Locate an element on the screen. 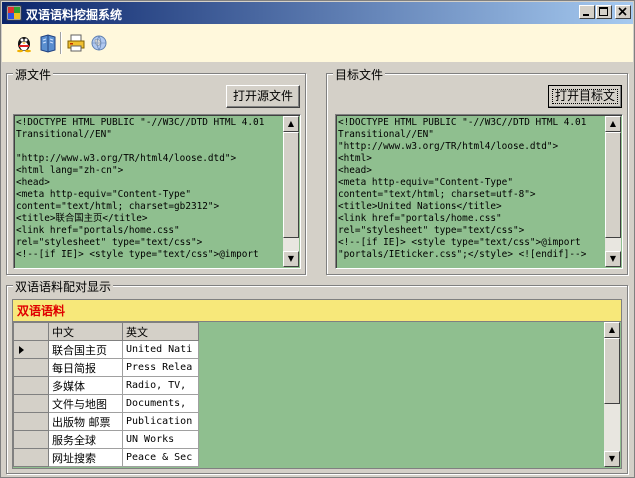  table-row: 网址搜索 Peace & Sec is located at coordinates (106, 457).